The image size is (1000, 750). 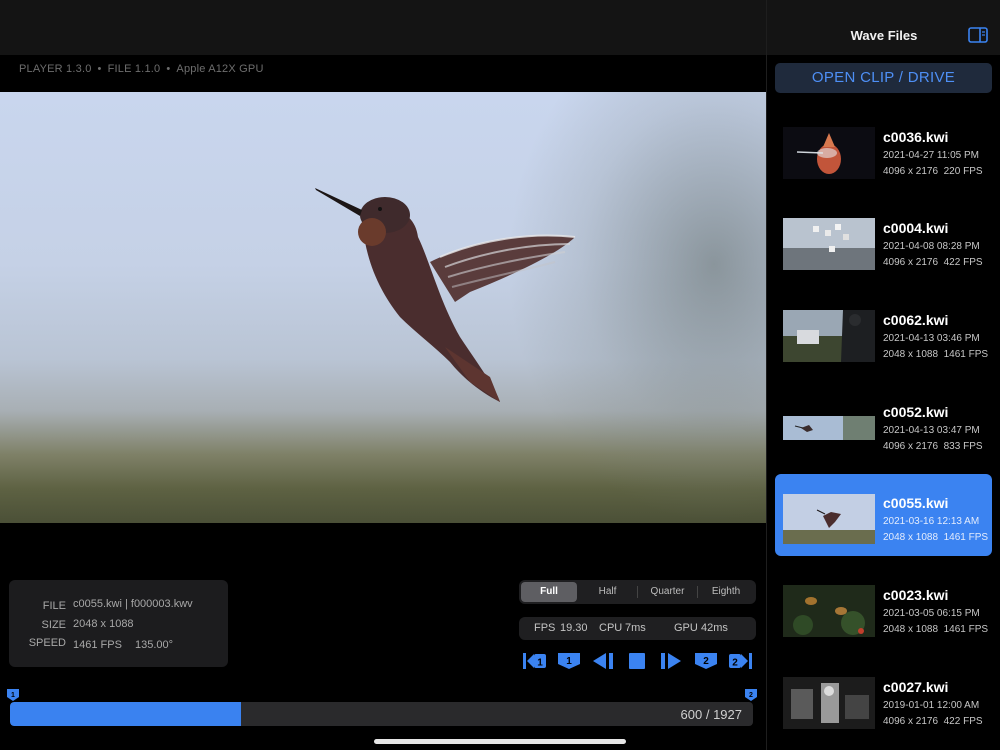 What do you see at coordinates (220, 69) in the screenshot?
I see `gpu-name: Apple A12X GPU` at bounding box center [220, 69].